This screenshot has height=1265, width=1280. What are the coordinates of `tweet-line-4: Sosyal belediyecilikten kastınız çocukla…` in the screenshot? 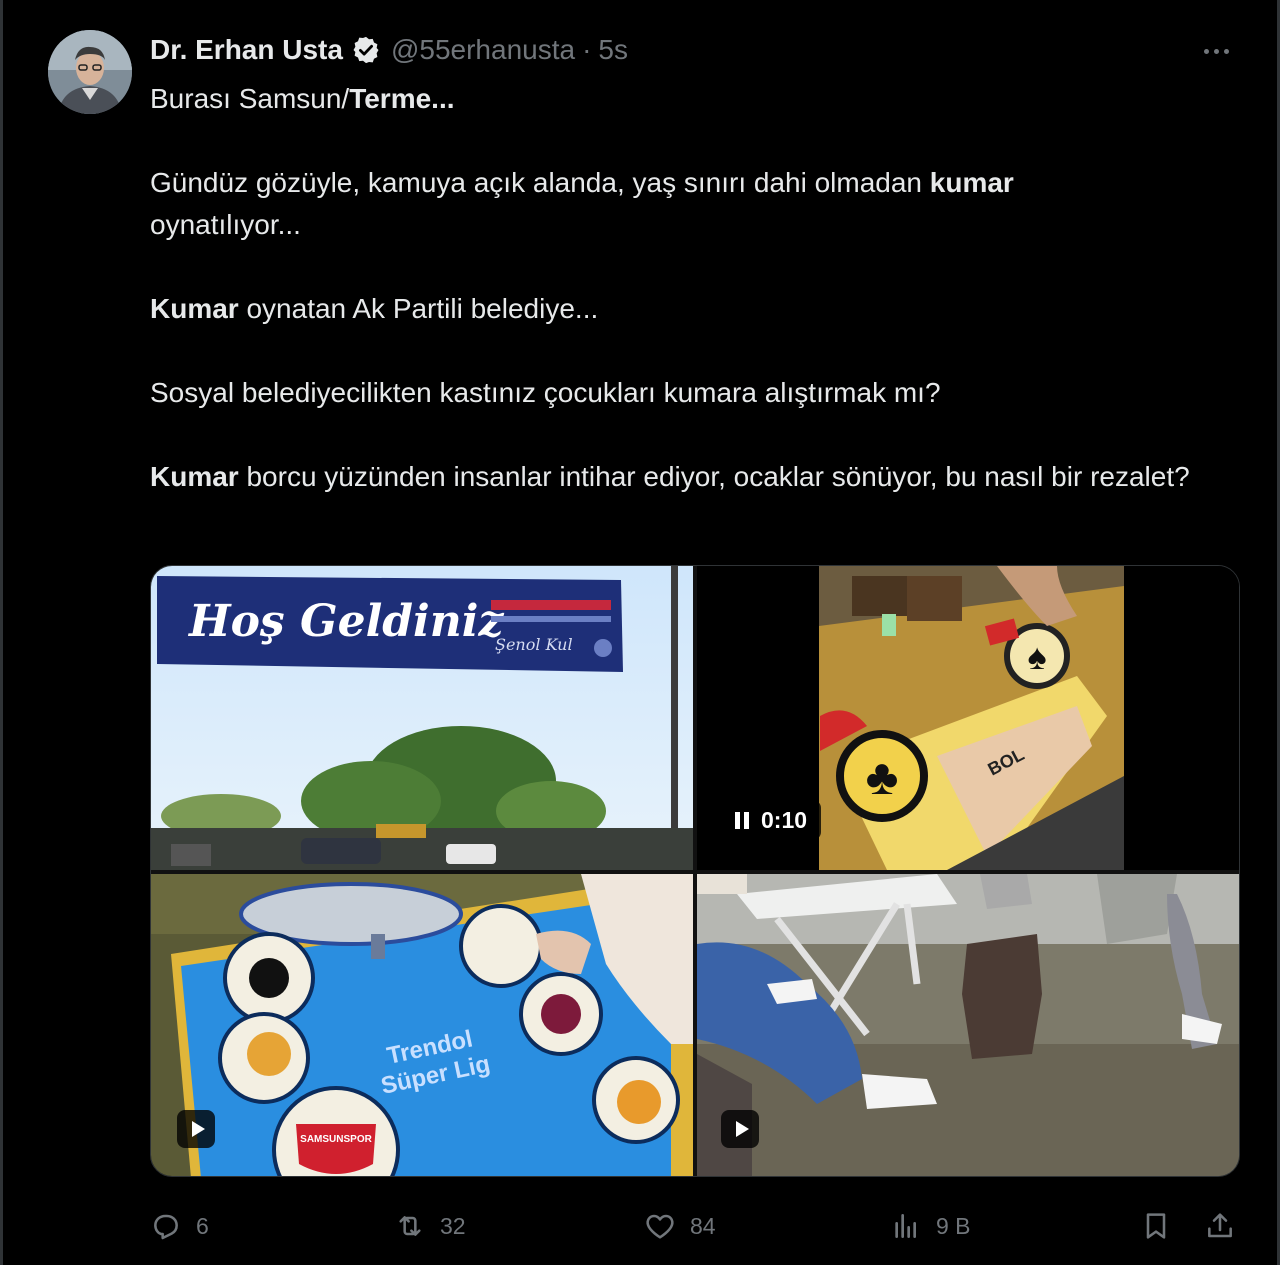 It's located at (545, 392).